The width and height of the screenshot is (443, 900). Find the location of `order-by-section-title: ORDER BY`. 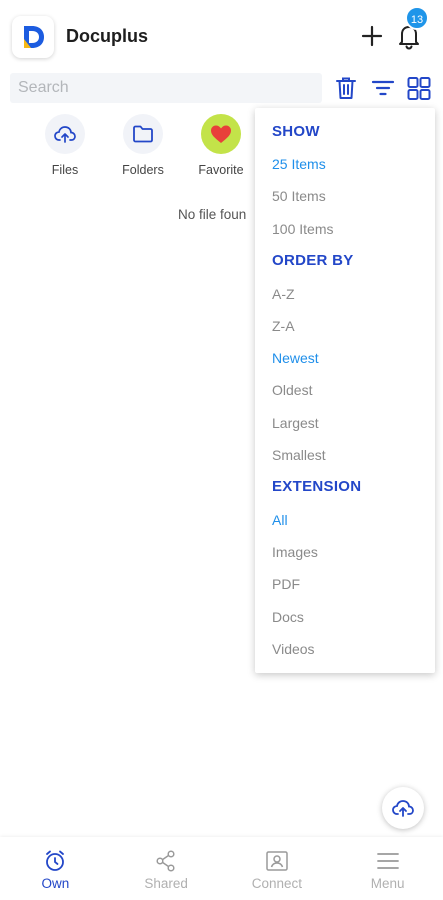

order-by-section-title: ORDER BY is located at coordinates (313, 260).